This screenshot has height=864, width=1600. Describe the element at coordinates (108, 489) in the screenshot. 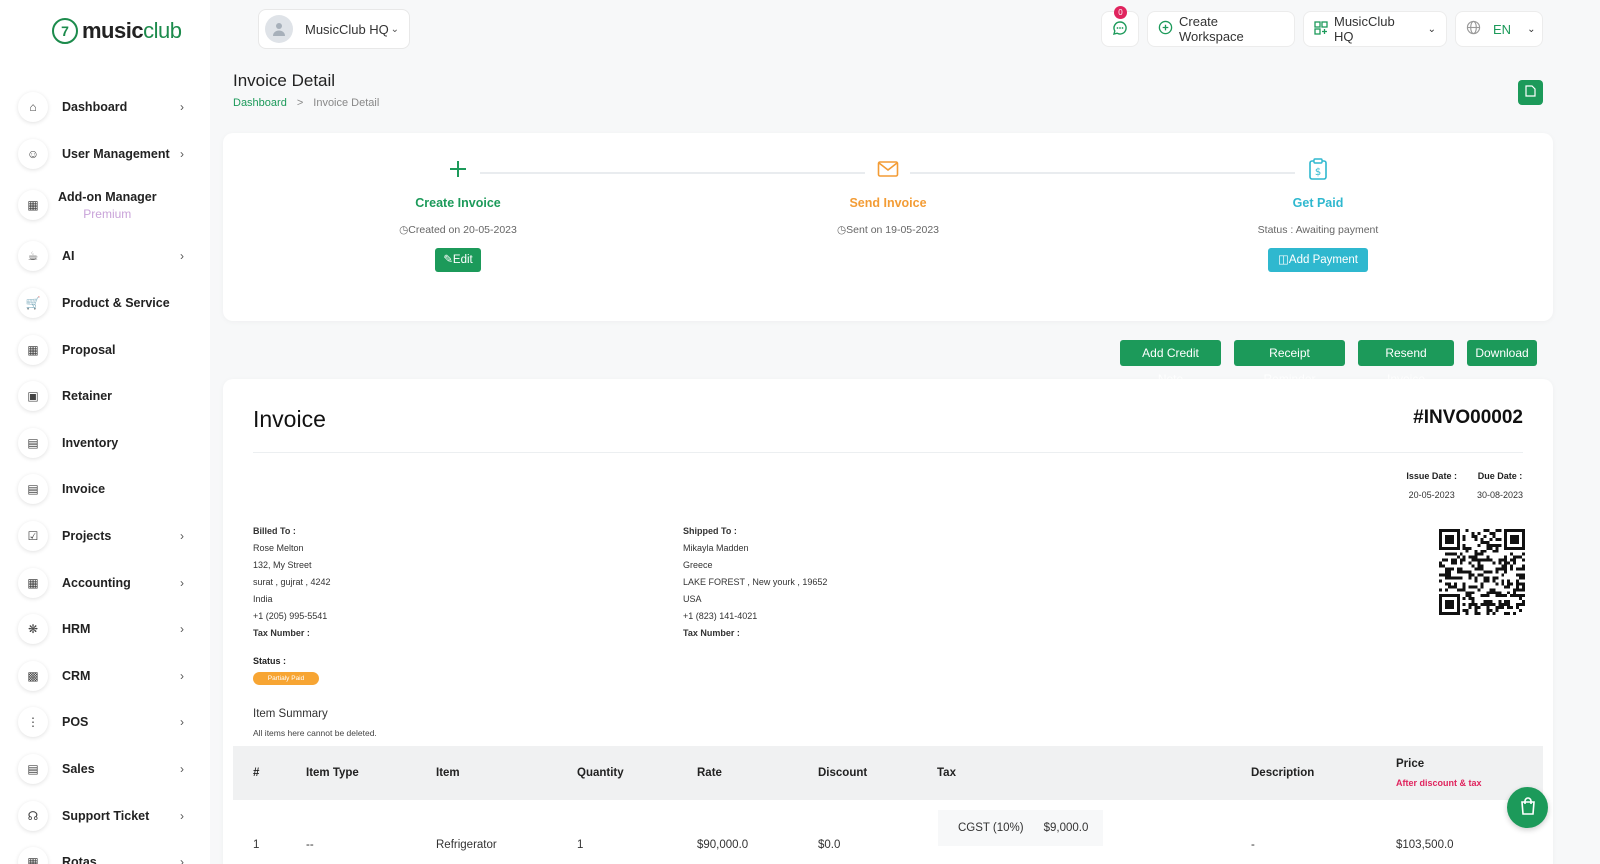

I see `sidebar-item-invoice: ▤ Invoice` at that location.